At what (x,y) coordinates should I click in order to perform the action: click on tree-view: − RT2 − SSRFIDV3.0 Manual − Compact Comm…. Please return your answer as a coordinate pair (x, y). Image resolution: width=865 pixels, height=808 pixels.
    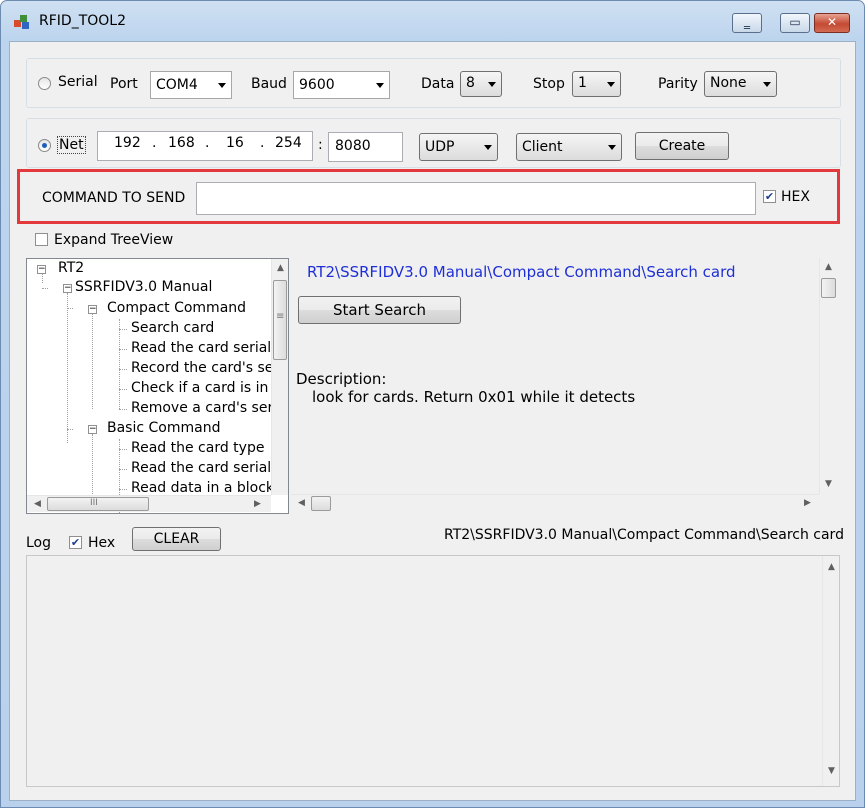
    Looking at the image, I should click on (157, 386).